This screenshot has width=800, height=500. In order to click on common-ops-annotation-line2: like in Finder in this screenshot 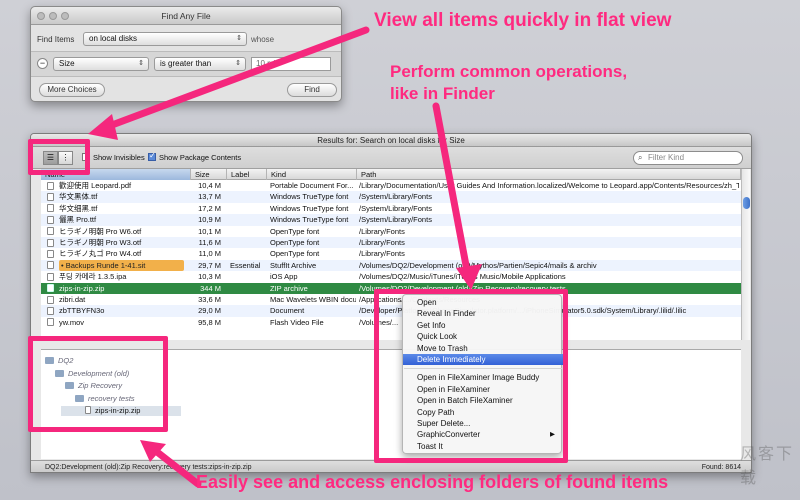, I will do `click(442, 93)`.